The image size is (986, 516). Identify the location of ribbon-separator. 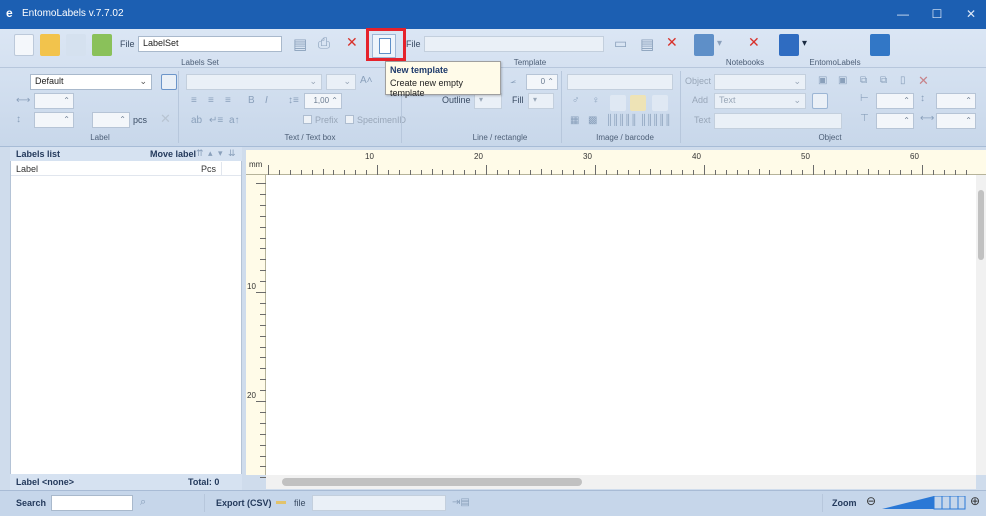
(561, 107).